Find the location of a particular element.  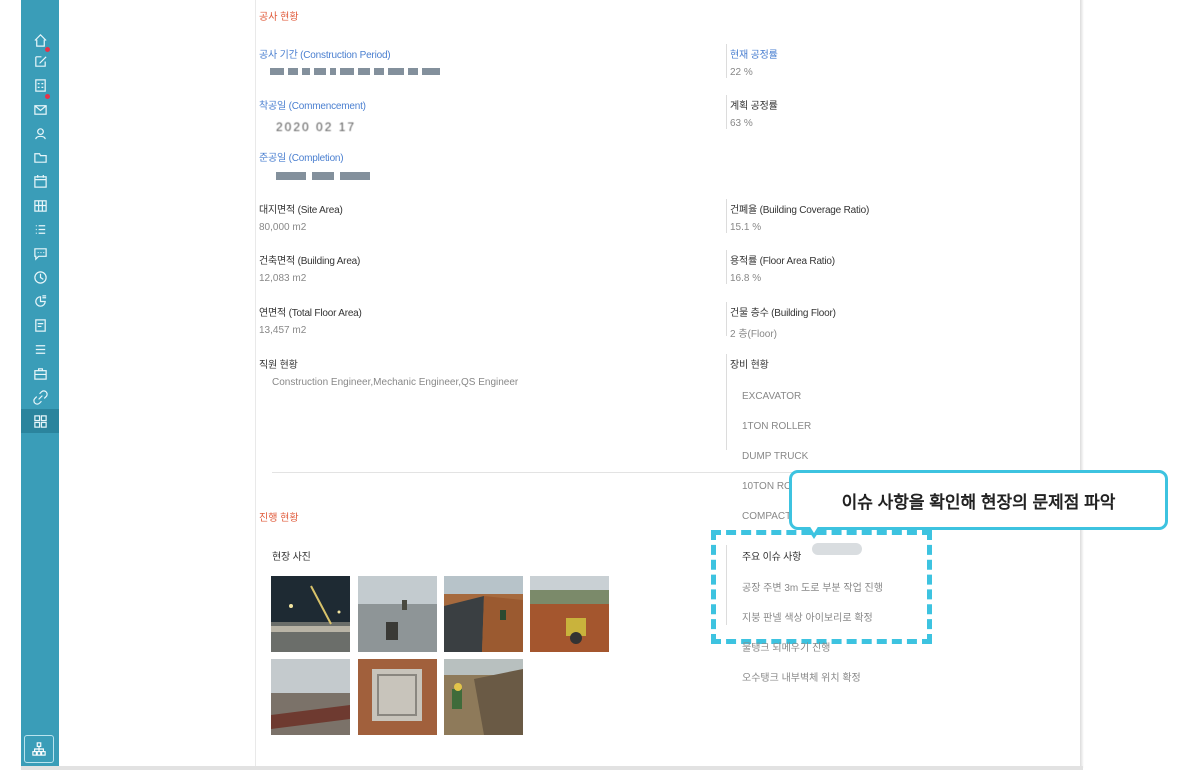

floors-label: 건물 층수 (Building Floor) is located at coordinates (783, 313).